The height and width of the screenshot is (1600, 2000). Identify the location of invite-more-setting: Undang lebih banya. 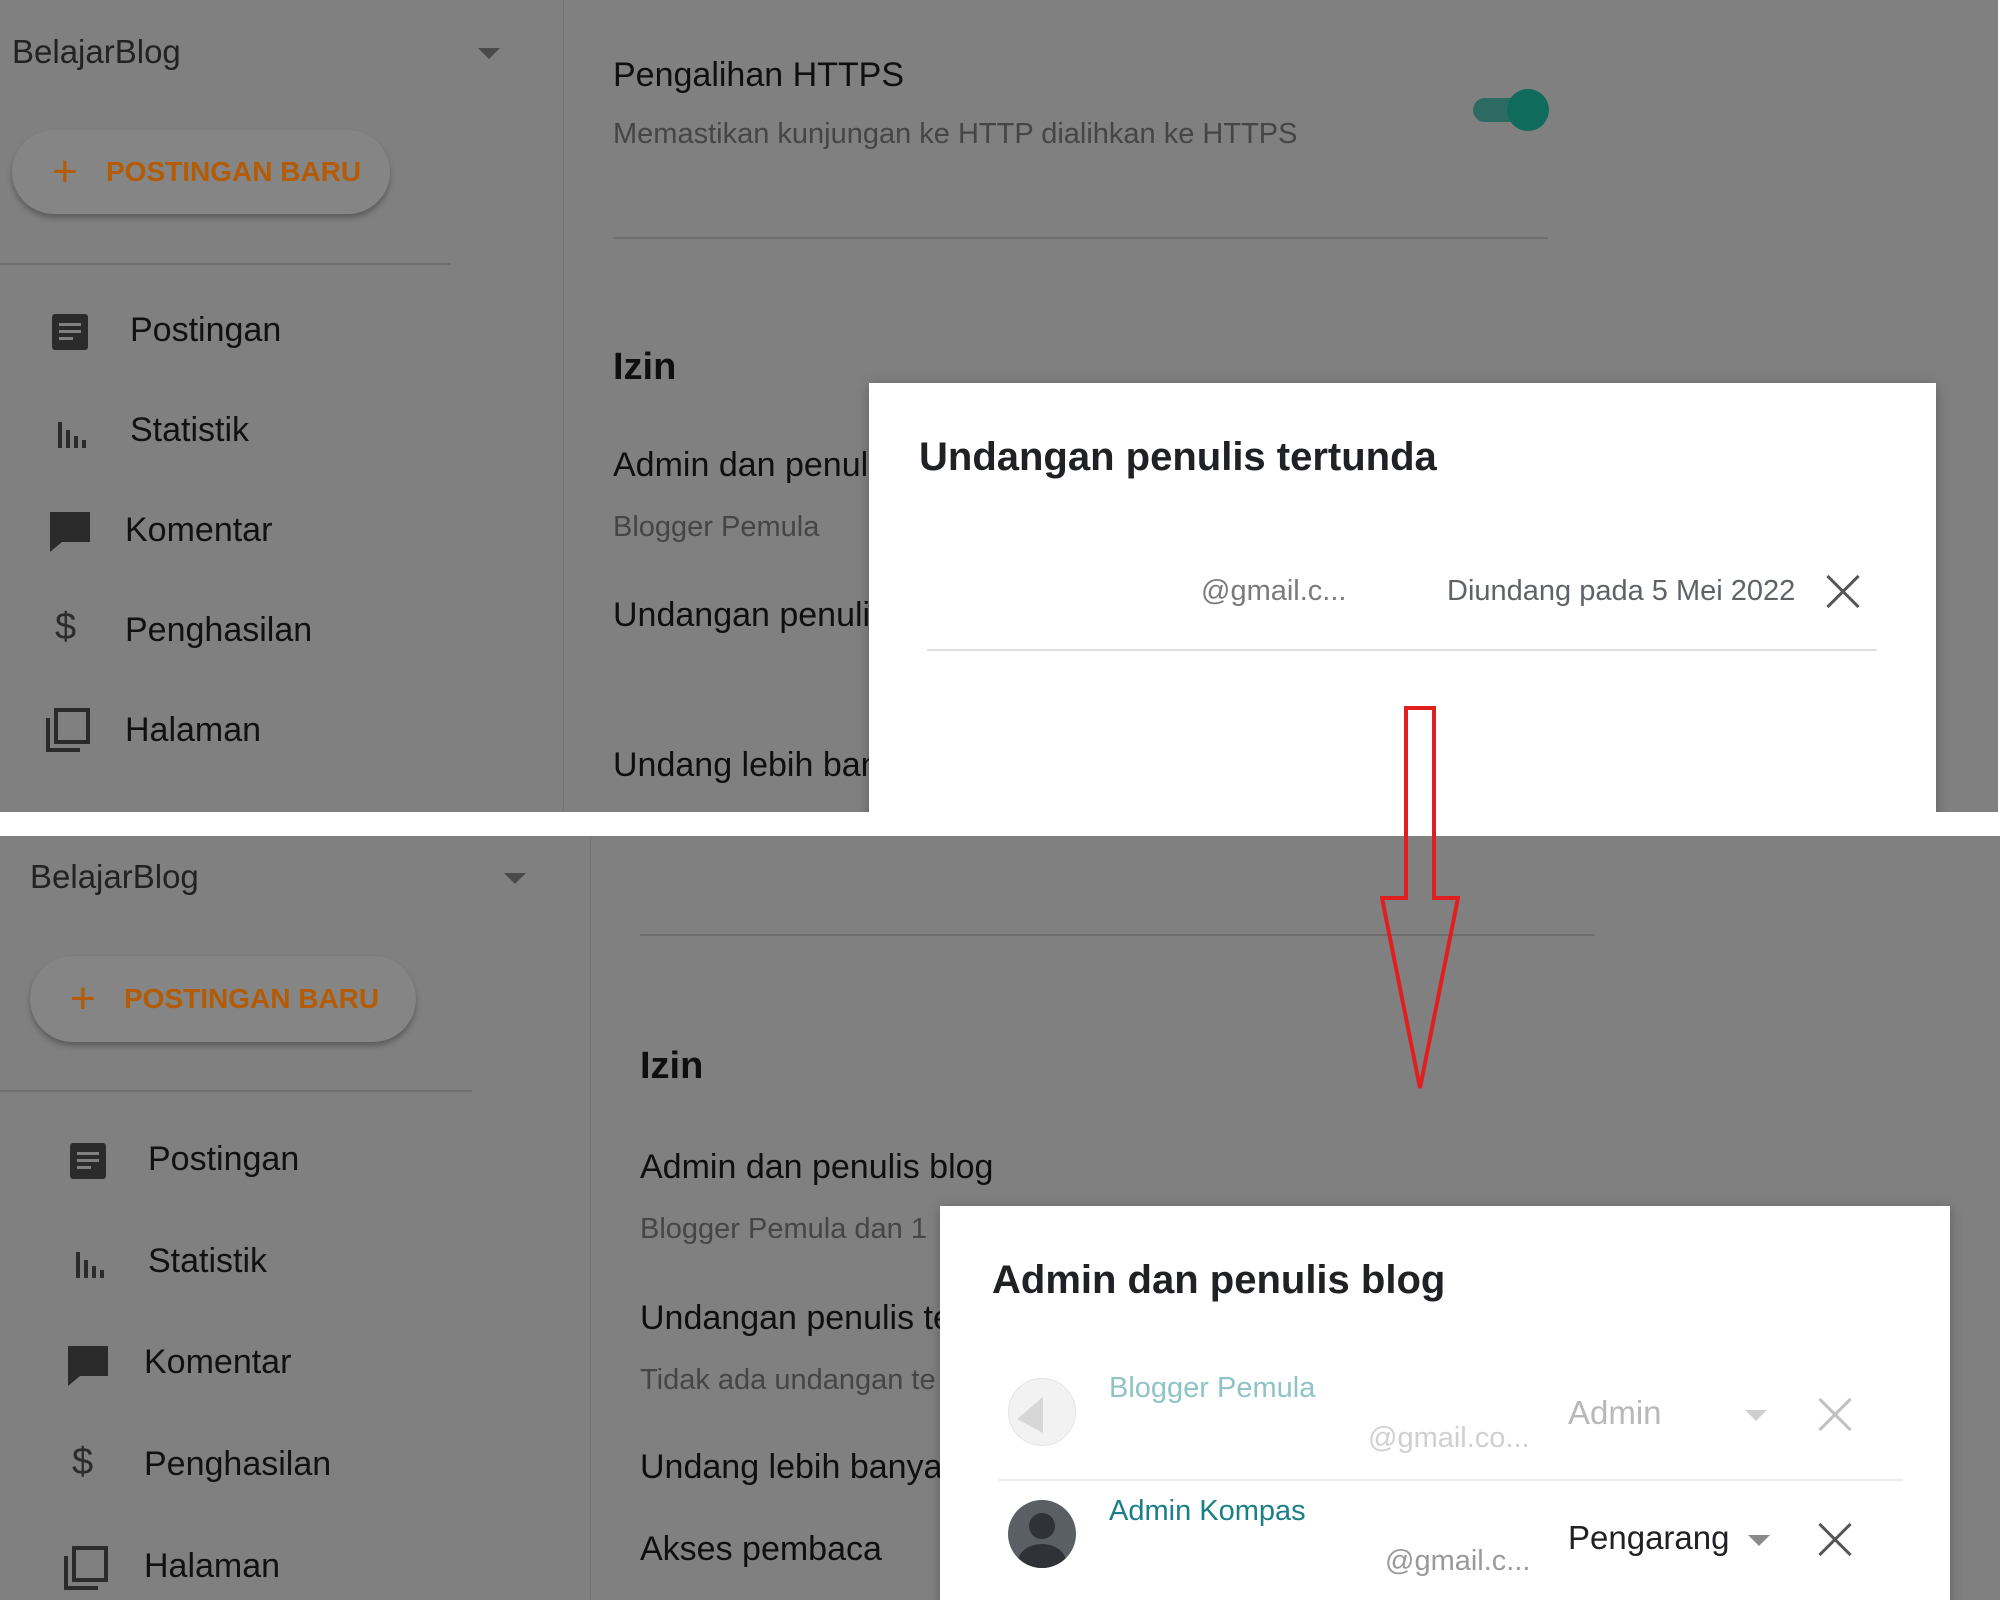
(791, 1467).